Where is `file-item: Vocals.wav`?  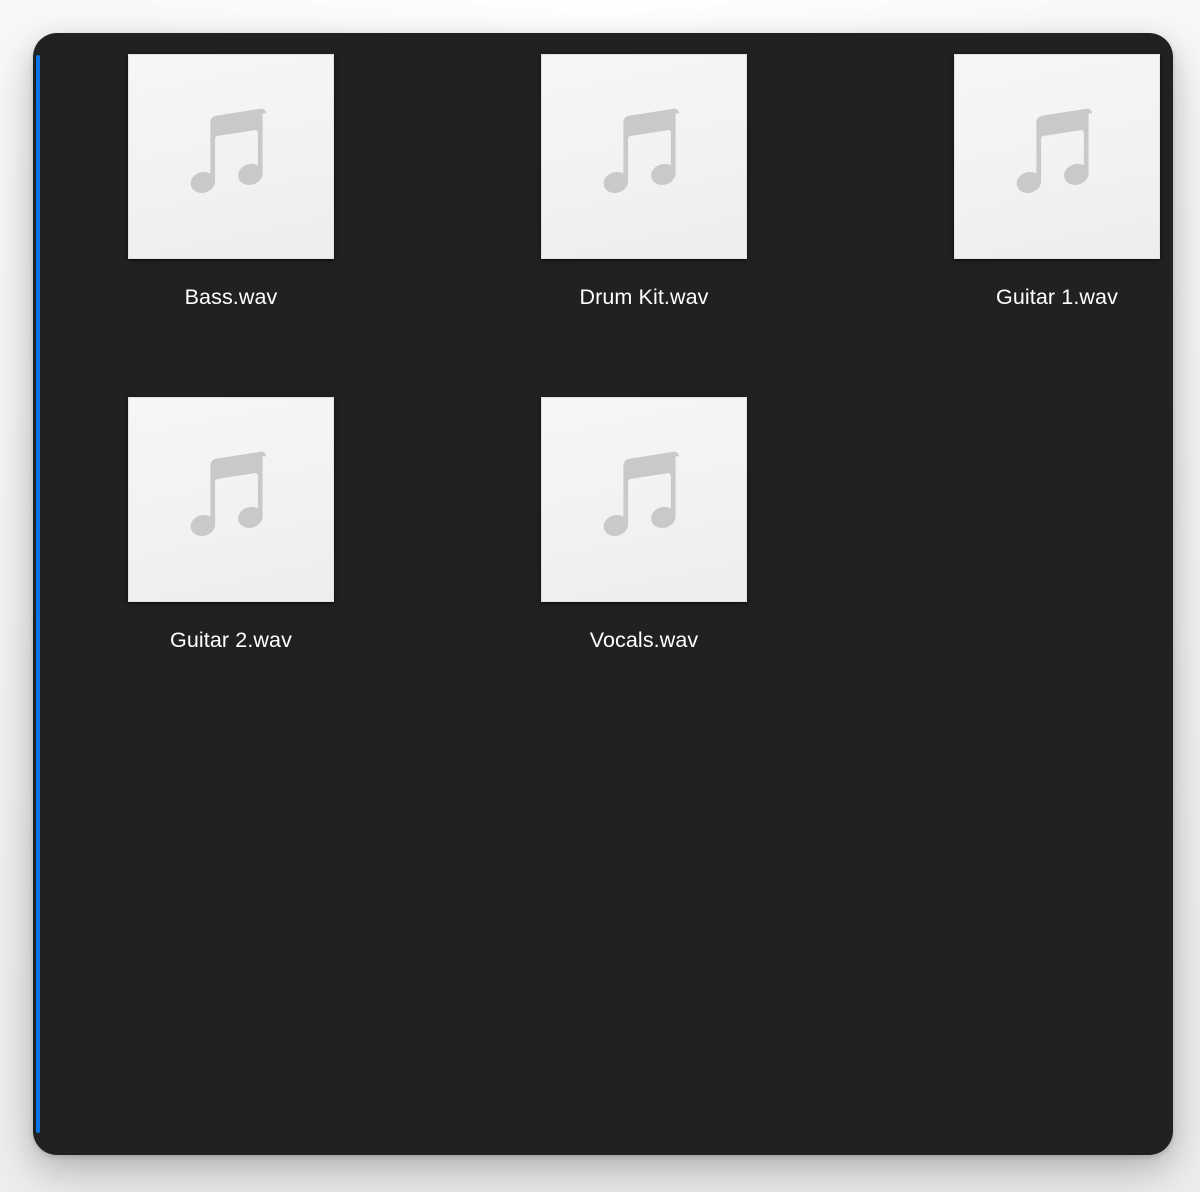 file-item: Vocals.wav is located at coordinates (644, 568).